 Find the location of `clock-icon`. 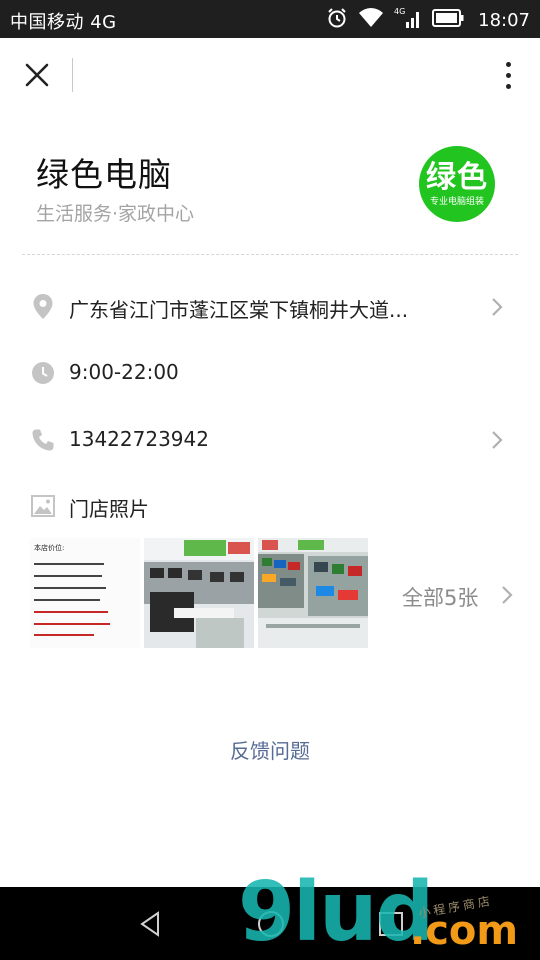

clock-icon is located at coordinates (43, 373).